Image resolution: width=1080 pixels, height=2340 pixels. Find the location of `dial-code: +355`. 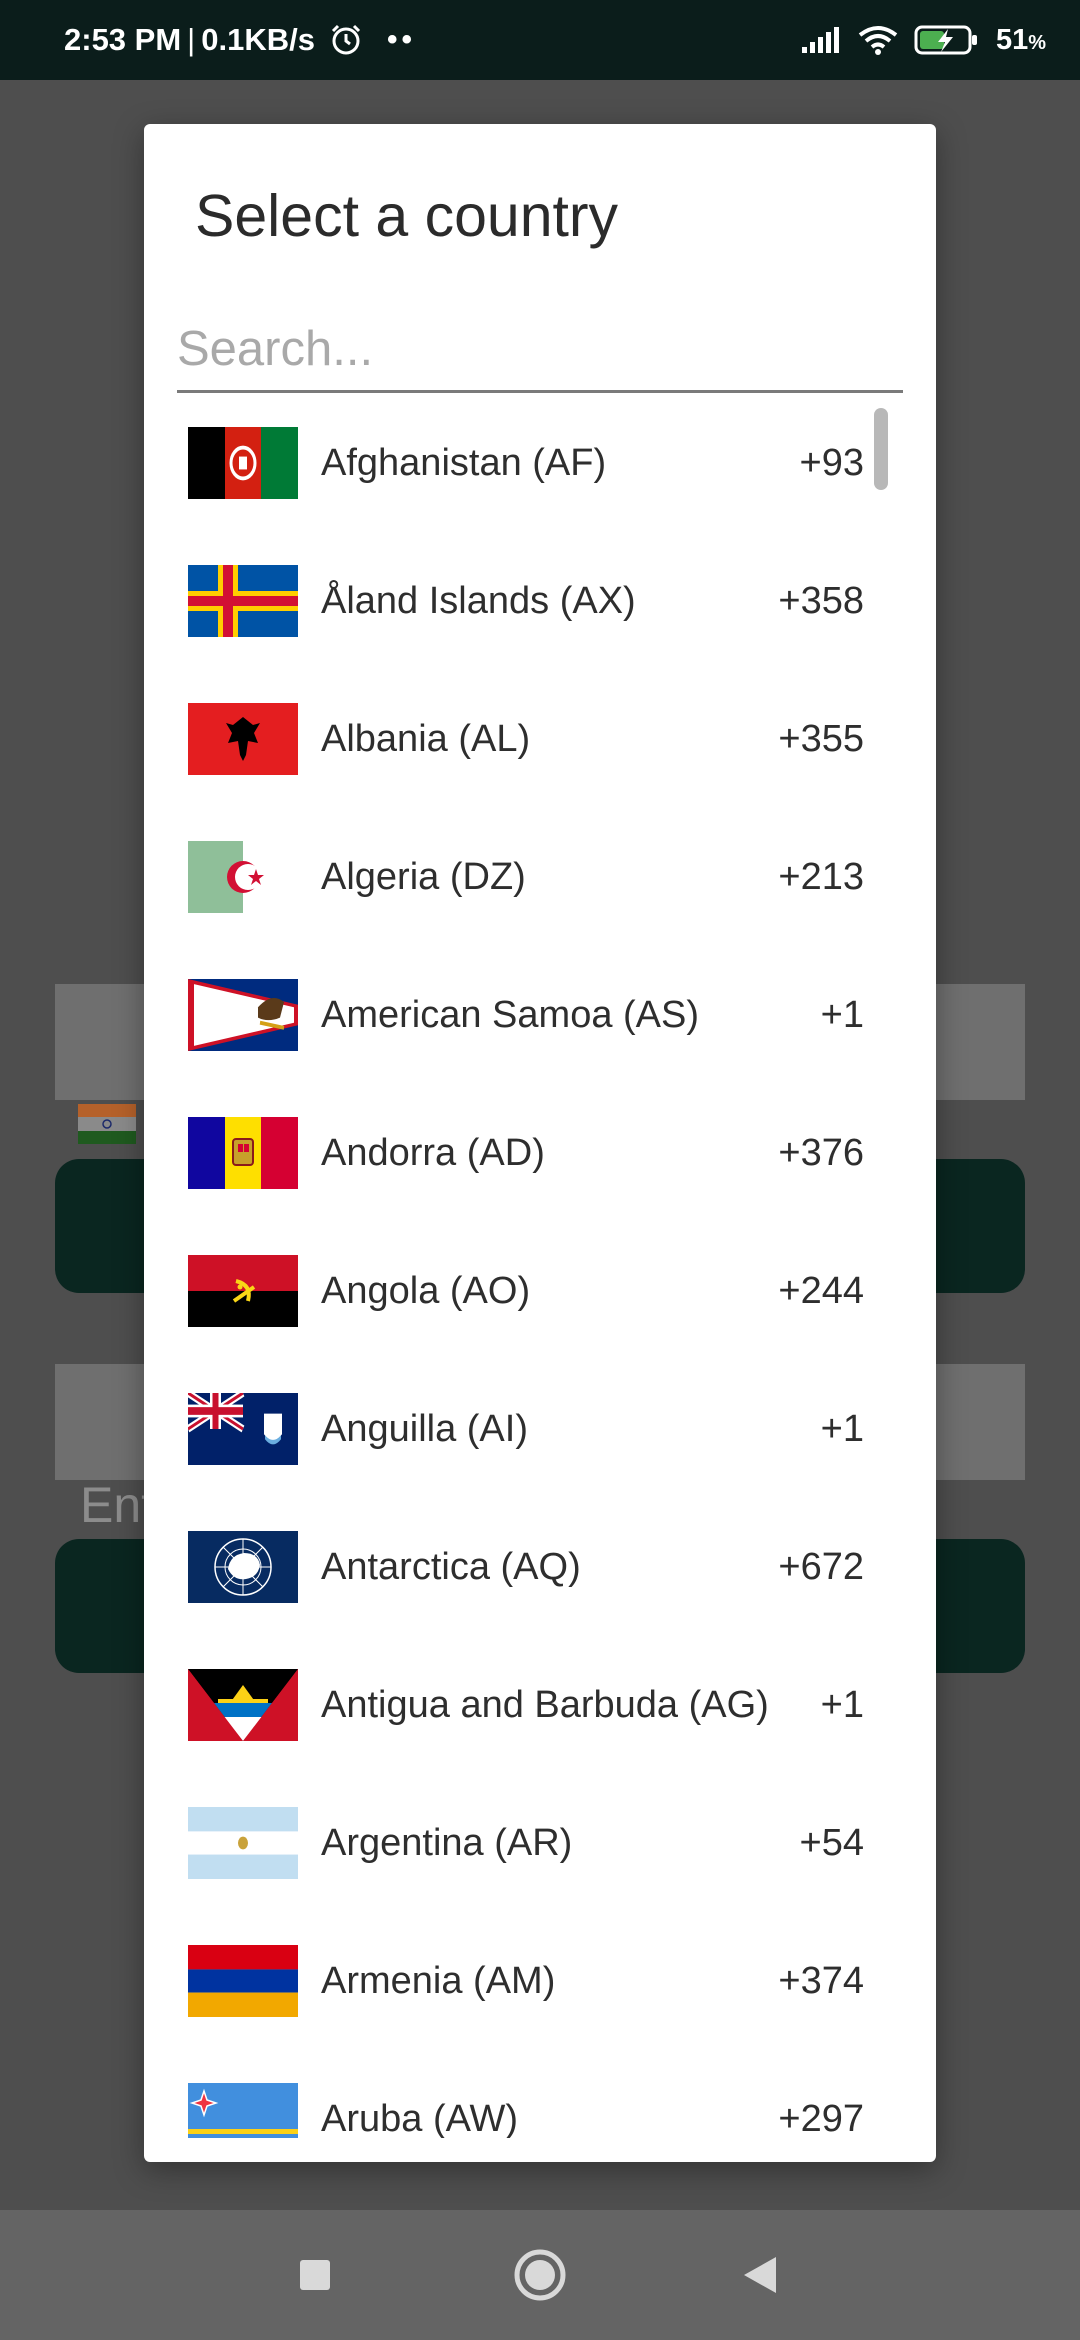

dial-code: +355 is located at coordinates (821, 738).